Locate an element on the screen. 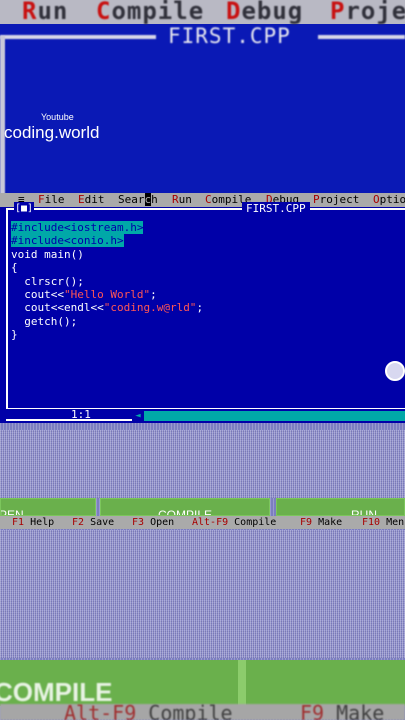 The height and width of the screenshot is (720, 405). fkey-menu: F10 Men is located at coordinates (383, 522).